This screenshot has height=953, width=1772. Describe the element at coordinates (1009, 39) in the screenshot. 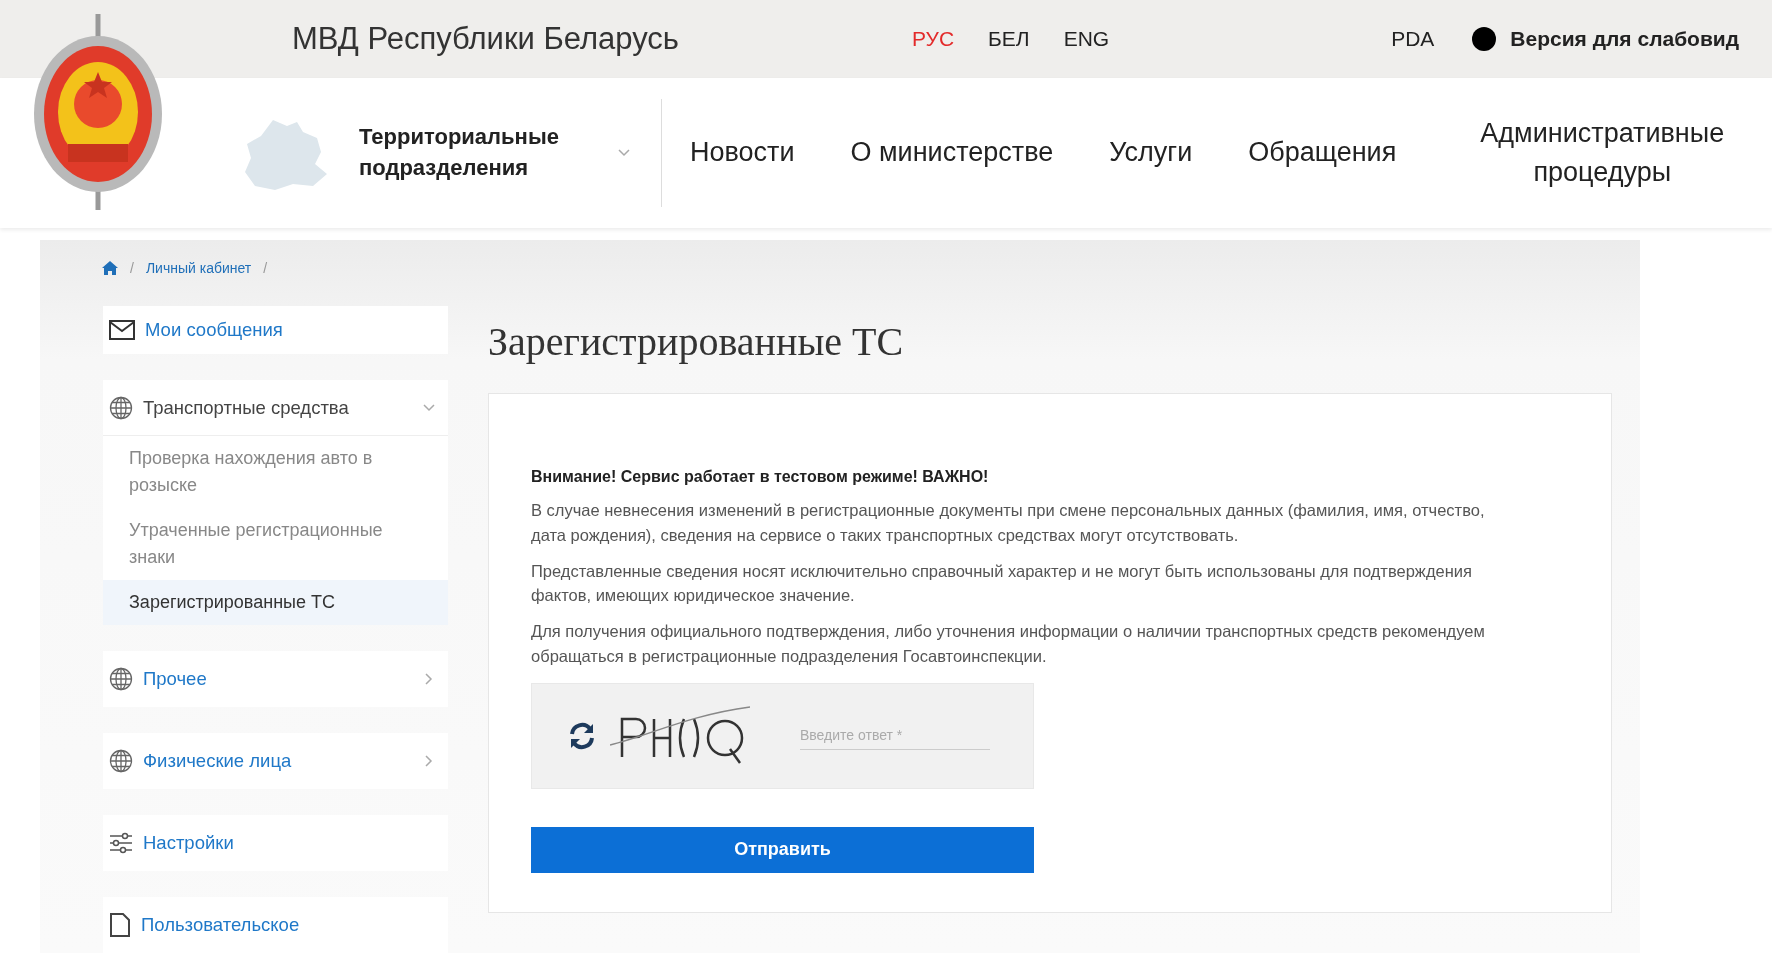

I see `language-link: БЕЛ` at that location.